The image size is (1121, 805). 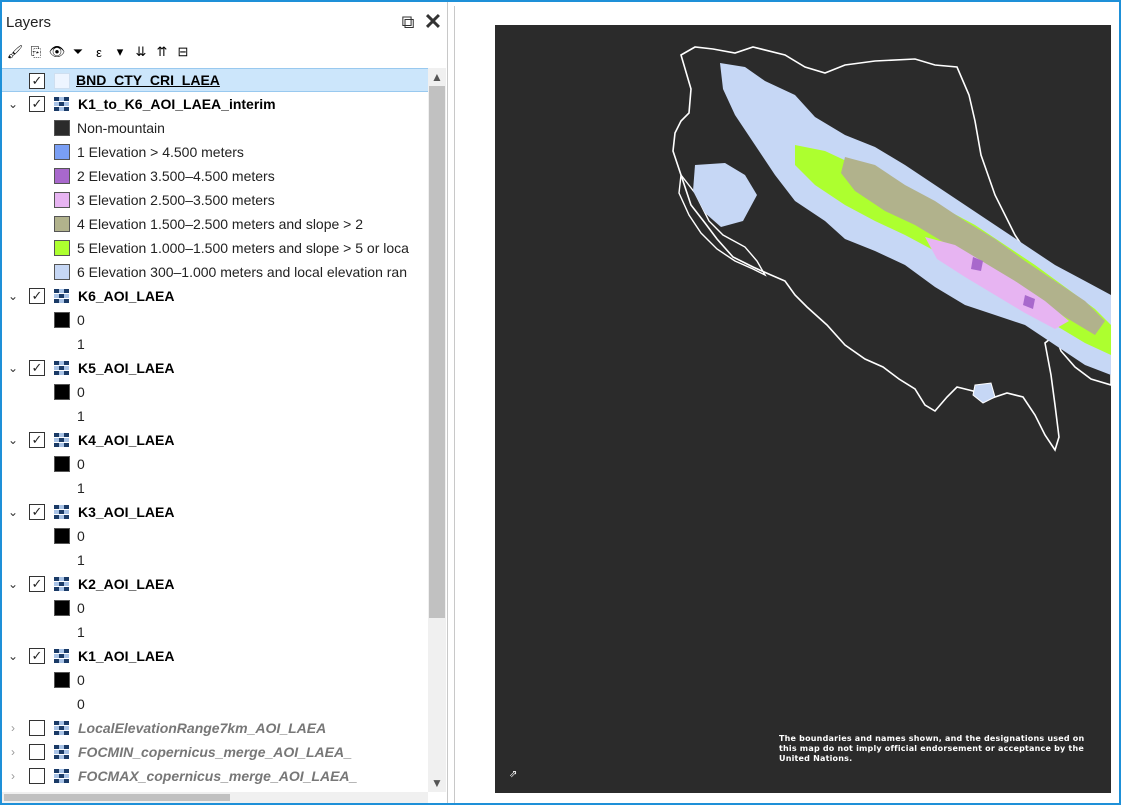 What do you see at coordinates (215, 368) in the screenshot?
I see `layer-row-k5_aoi_laea: ⌄ ✓ K5_AOI_LAEA` at bounding box center [215, 368].